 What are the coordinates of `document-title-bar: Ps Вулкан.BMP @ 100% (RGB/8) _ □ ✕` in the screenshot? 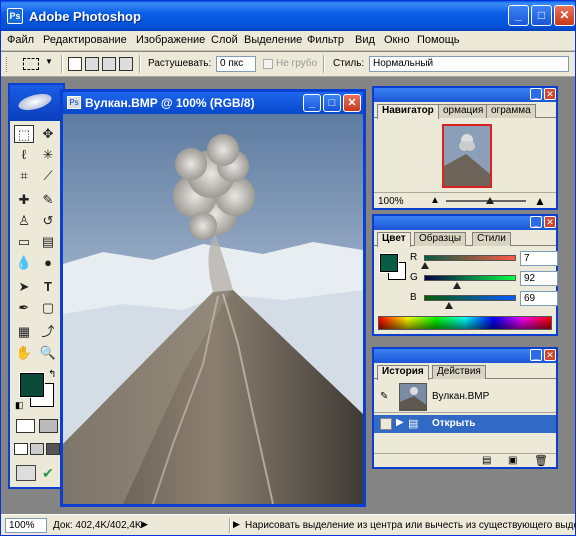 It's located at (213, 103).